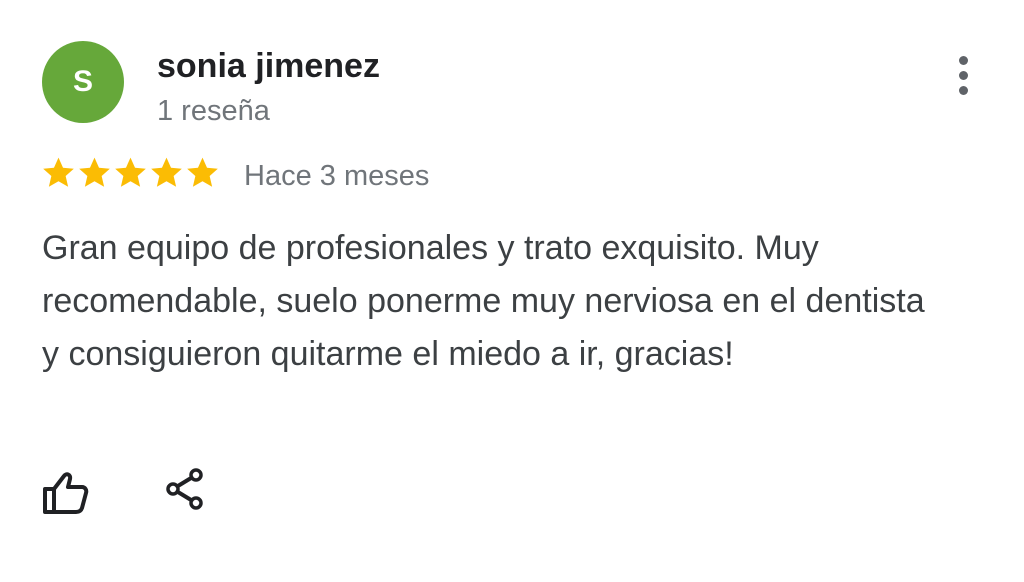 The height and width of the screenshot is (582, 1024). I want to click on star-rating, so click(130, 172).